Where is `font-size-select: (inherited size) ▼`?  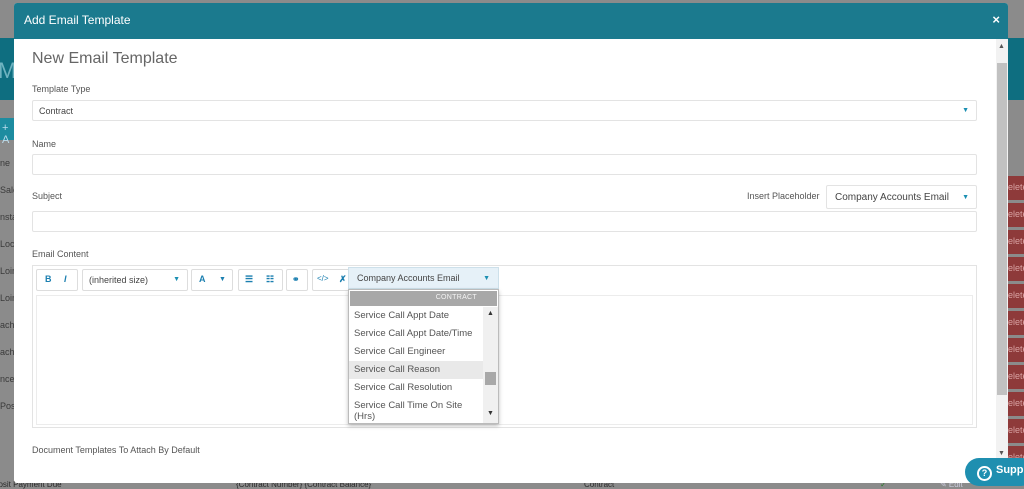
font-size-select: (inherited size) ▼ is located at coordinates (135, 280).